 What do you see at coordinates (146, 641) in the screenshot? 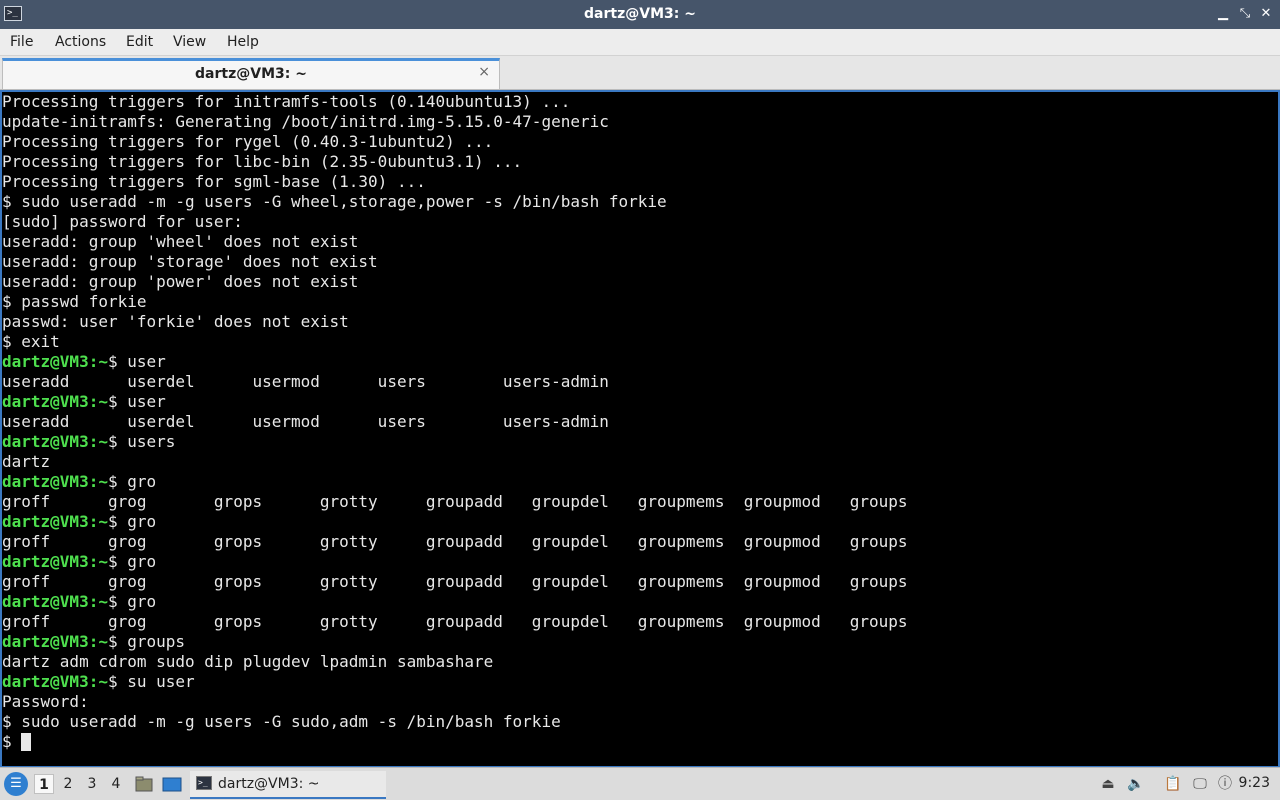
I see `terminal-line-text: $ groups` at bounding box center [146, 641].